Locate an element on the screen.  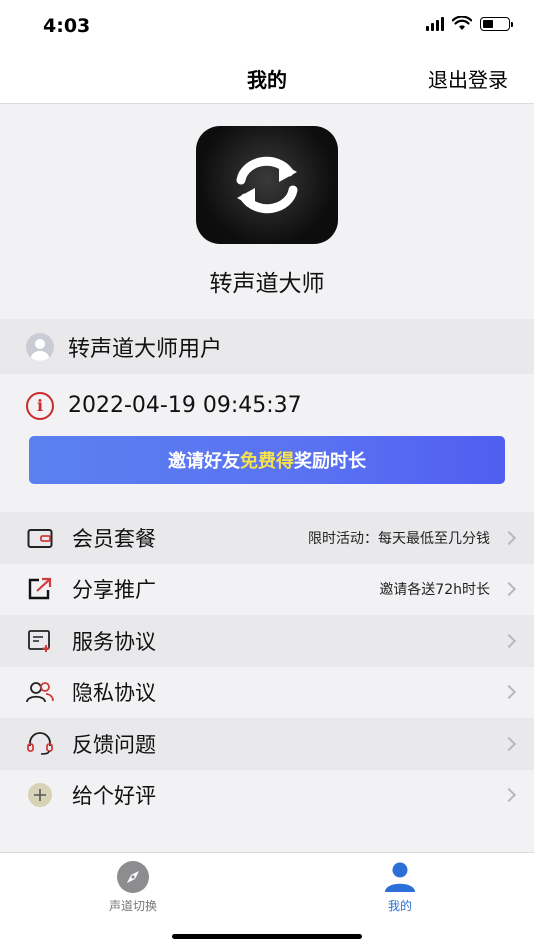
invite-highlight: 免费得 is located at coordinates (267, 461).